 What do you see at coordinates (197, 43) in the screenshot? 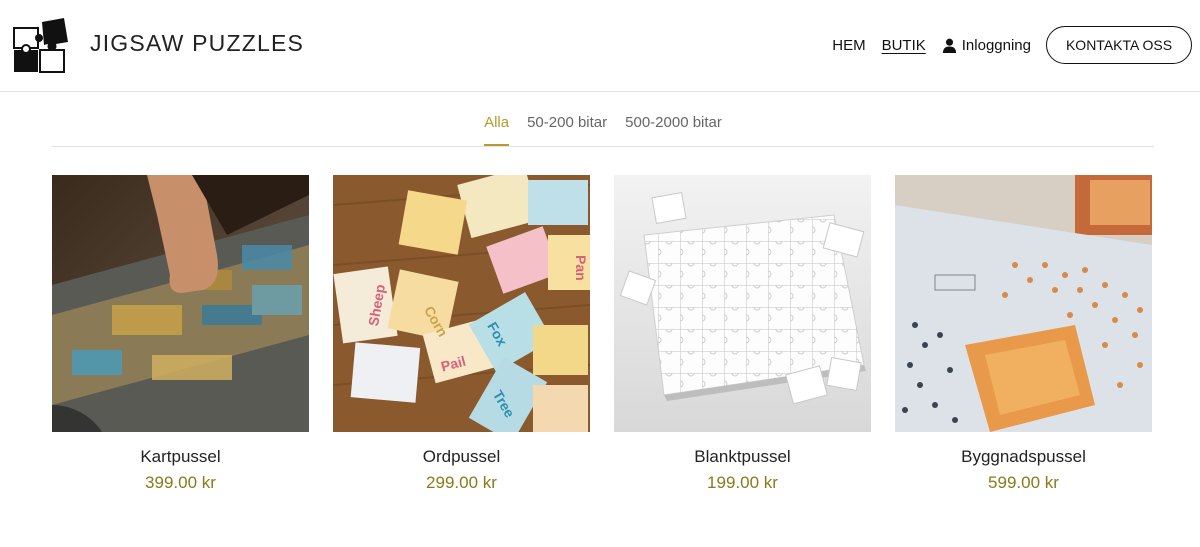
I see `site-brand: JIGSAW PUZZLES` at bounding box center [197, 43].